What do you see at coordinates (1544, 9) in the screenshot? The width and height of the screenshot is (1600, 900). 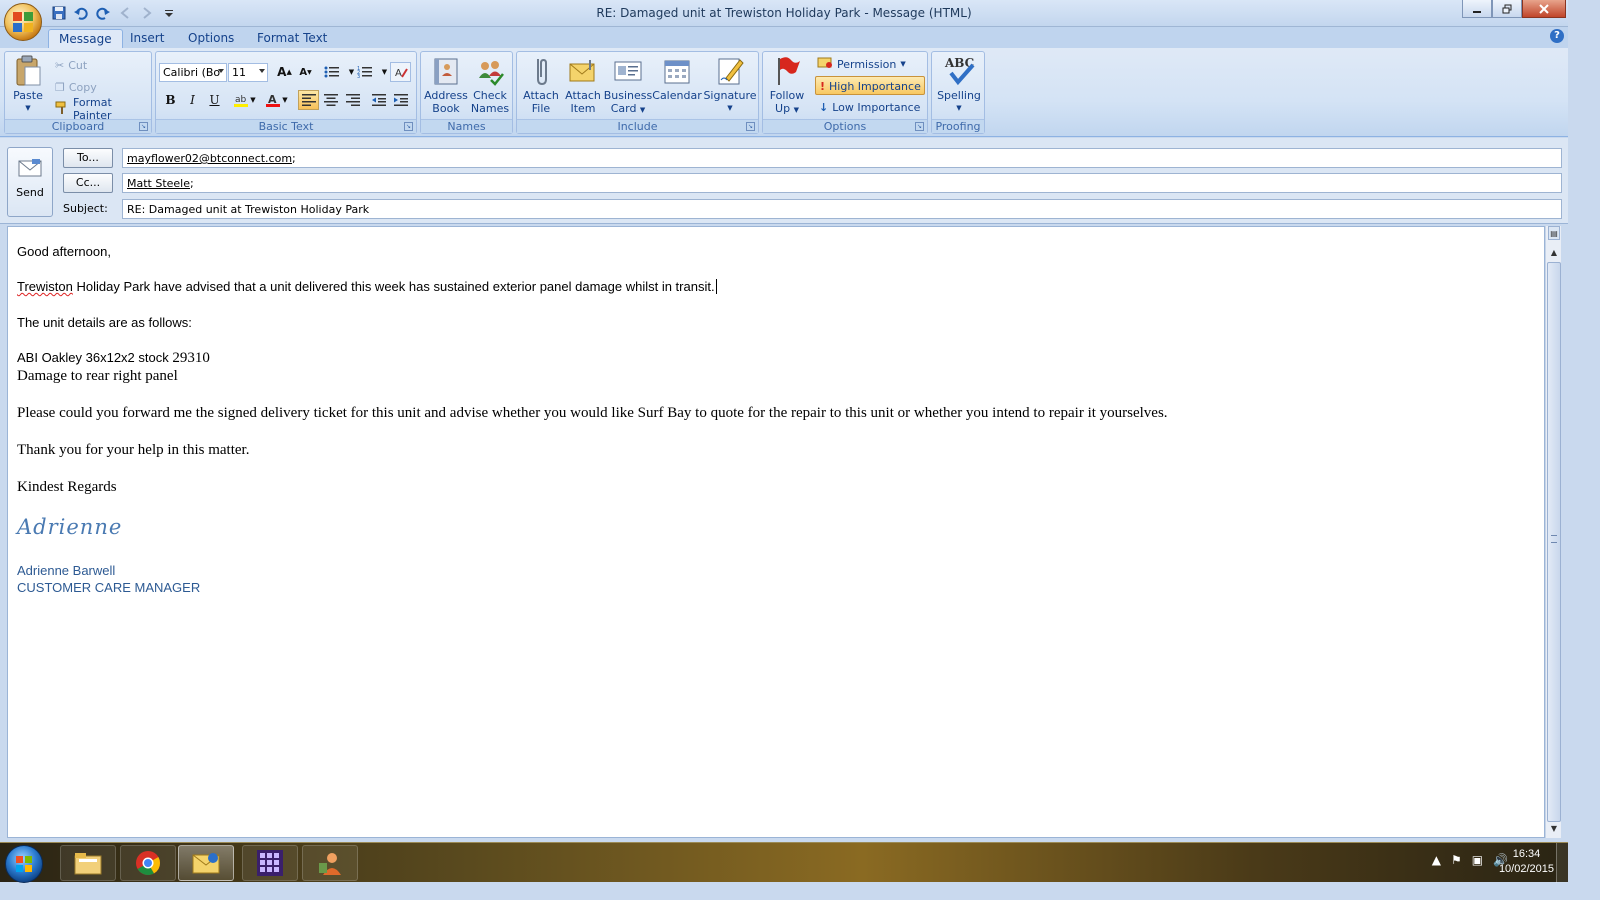 I see `close-button` at bounding box center [1544, 9].